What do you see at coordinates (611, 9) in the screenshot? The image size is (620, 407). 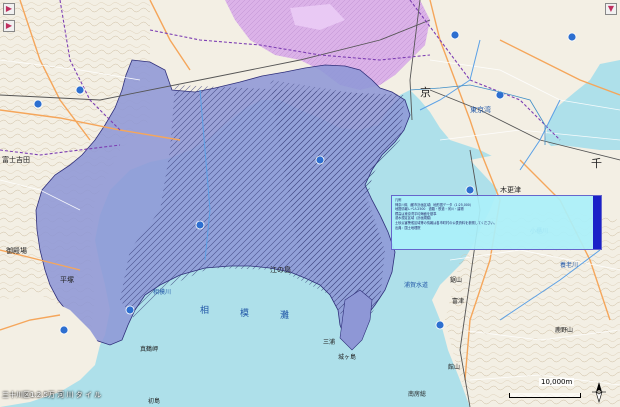 I see `menu-dropdown-button: ▼` at bounding box center [611, 9].